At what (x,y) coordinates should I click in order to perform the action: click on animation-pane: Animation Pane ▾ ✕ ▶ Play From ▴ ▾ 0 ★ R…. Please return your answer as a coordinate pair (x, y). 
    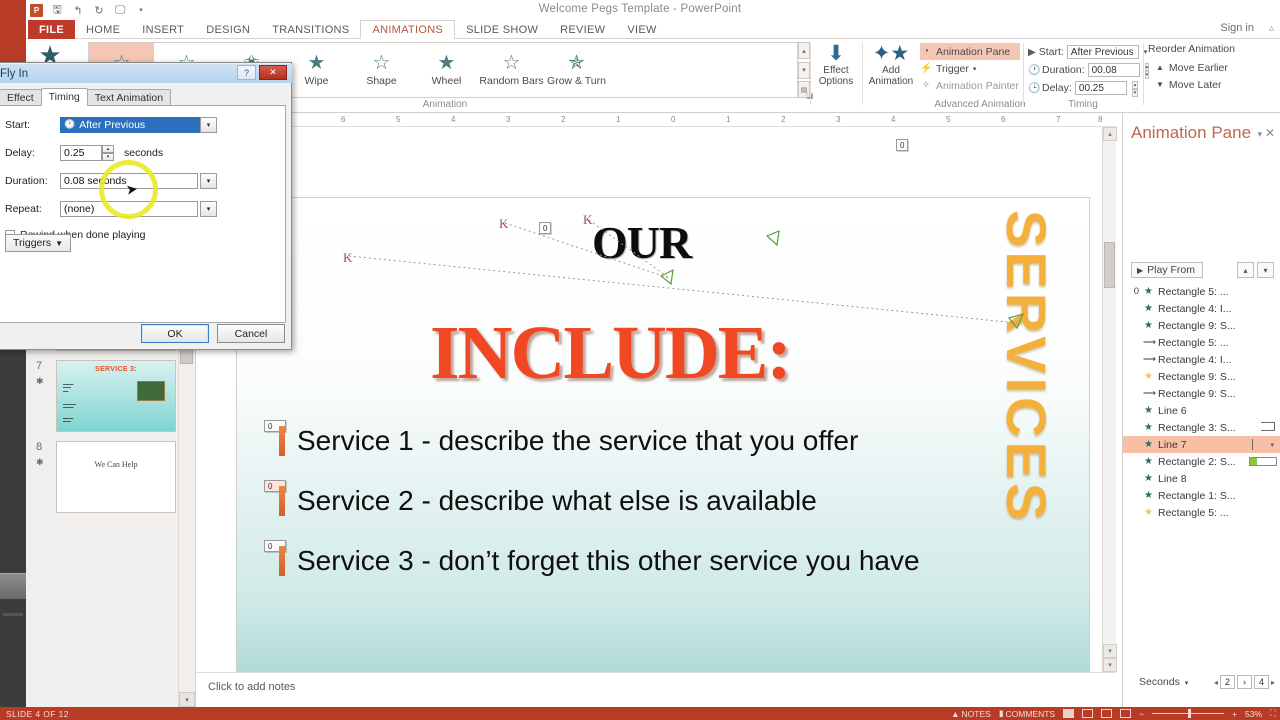
    Looking at the image, I should click on (1201, 410).